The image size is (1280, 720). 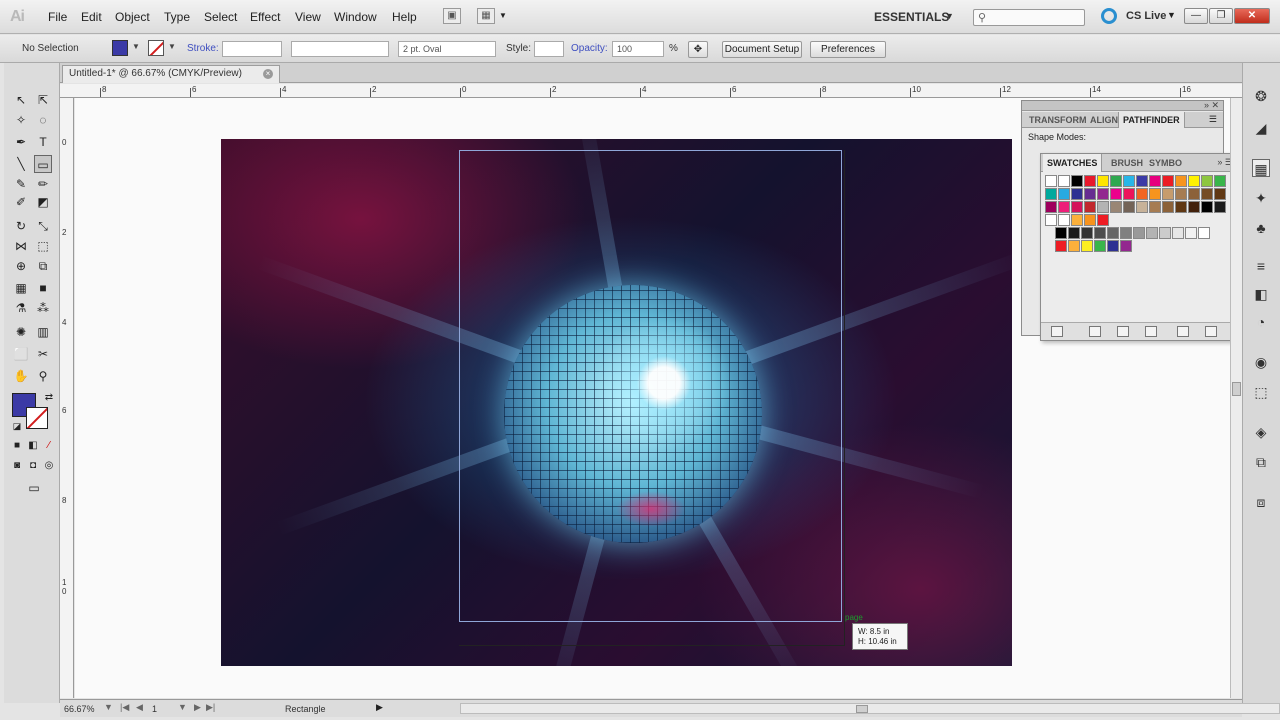 I want to click on blob-brush-tool-icon: ✐, so click(x=21, y=202).